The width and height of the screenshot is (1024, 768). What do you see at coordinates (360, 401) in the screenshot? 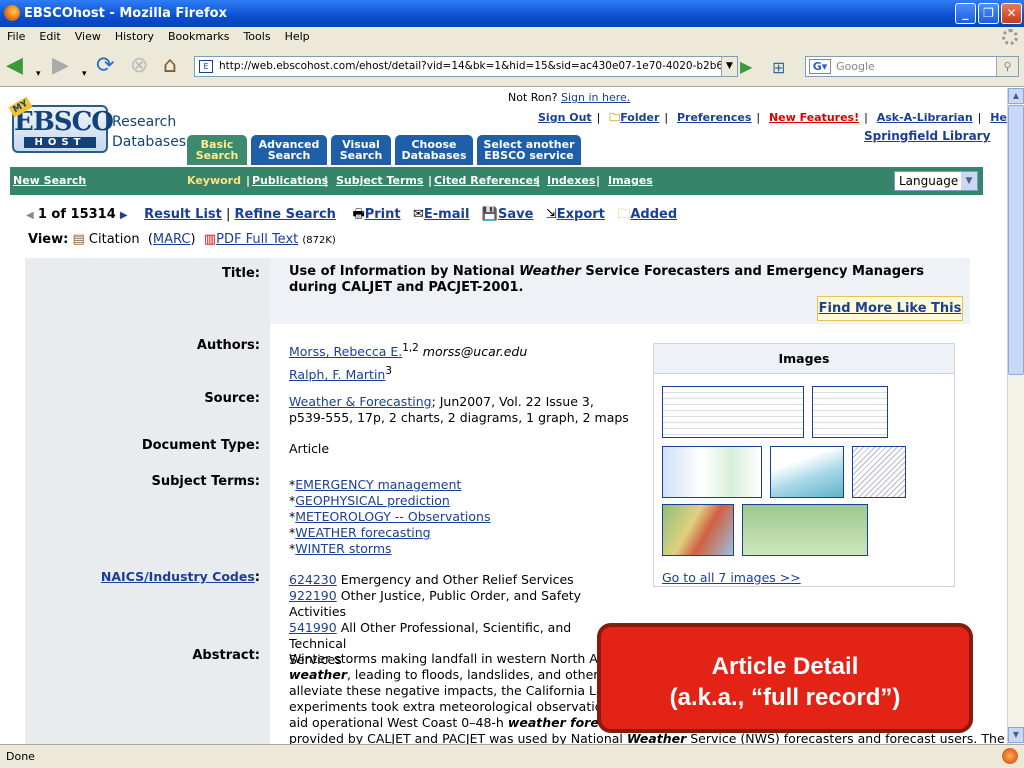
I see `source-link: Weather & Forecasting` at bounding box center [360, 401].